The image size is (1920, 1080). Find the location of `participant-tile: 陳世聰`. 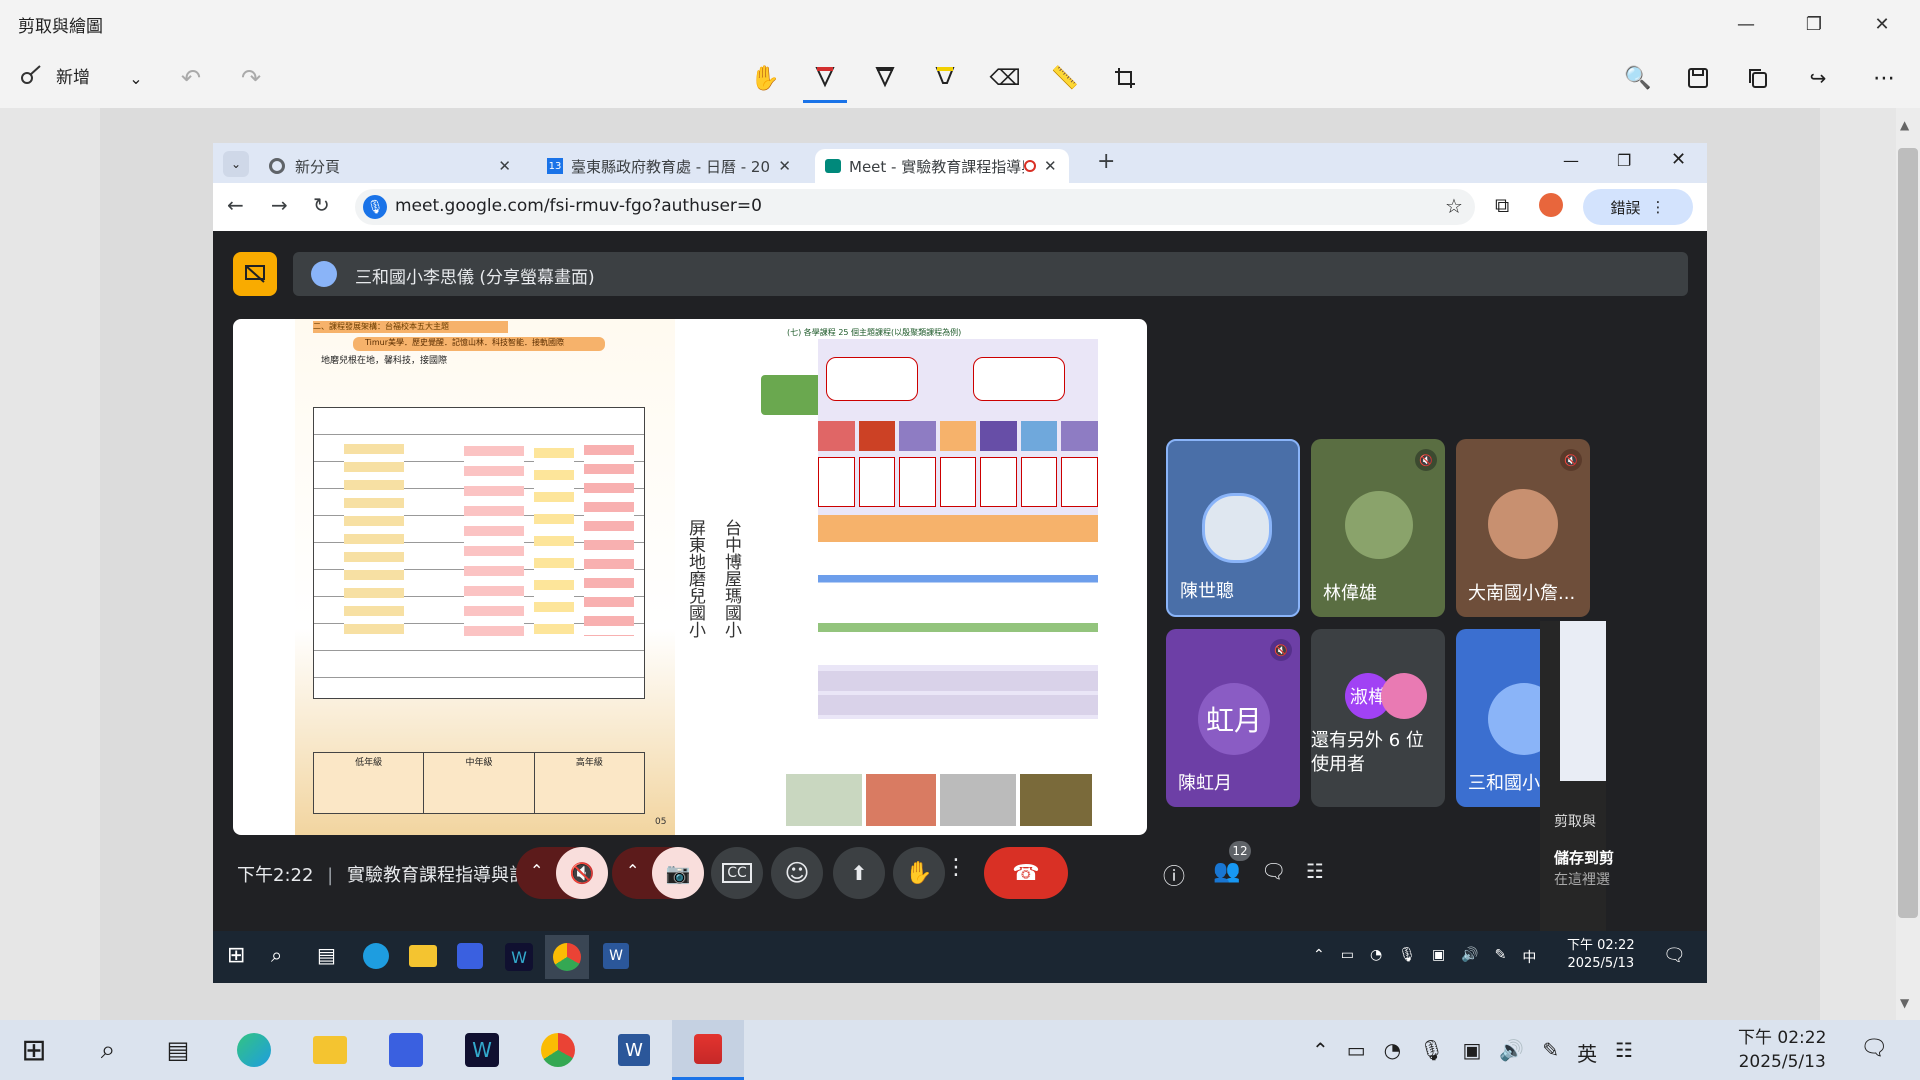

participant-tile: 陳世聰 is located at coordinates (1233, 528).